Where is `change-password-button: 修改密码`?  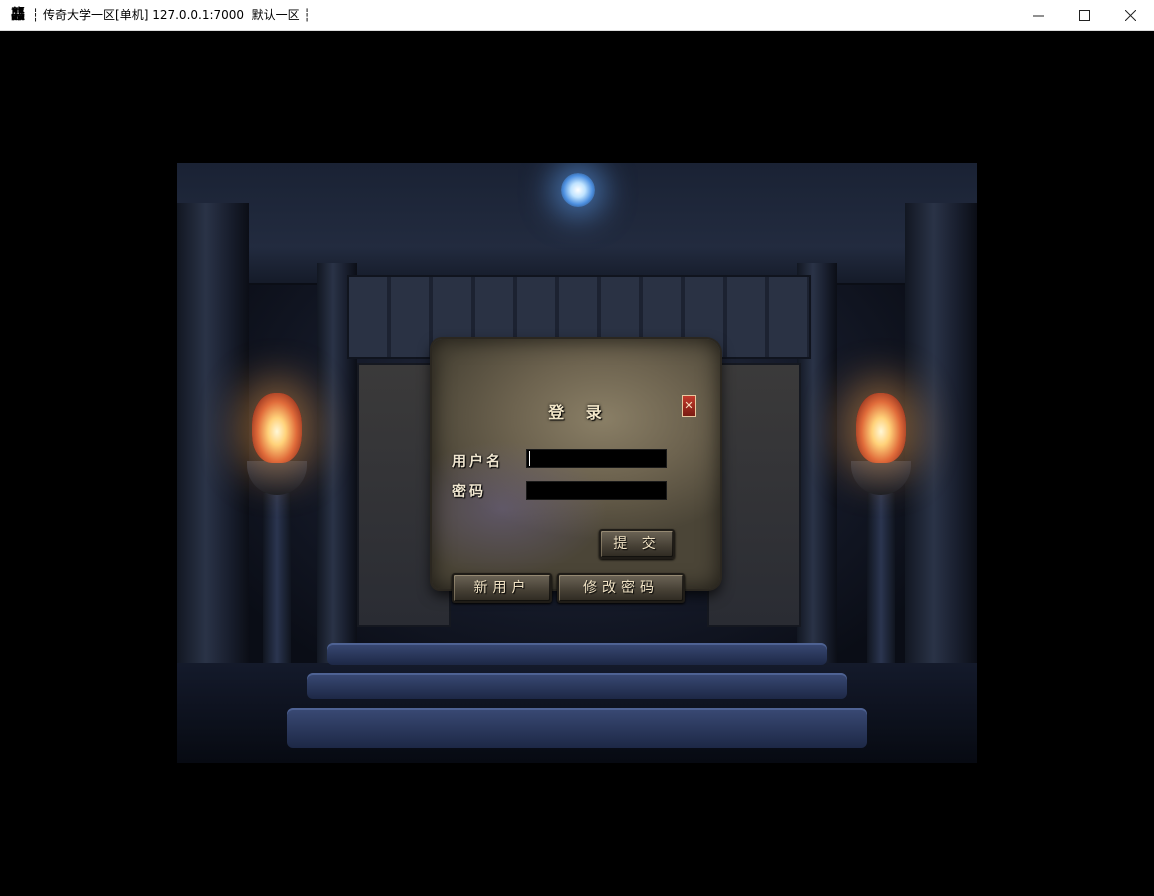 change-password-button: 修改密码 is located at coordinates (621, 588).